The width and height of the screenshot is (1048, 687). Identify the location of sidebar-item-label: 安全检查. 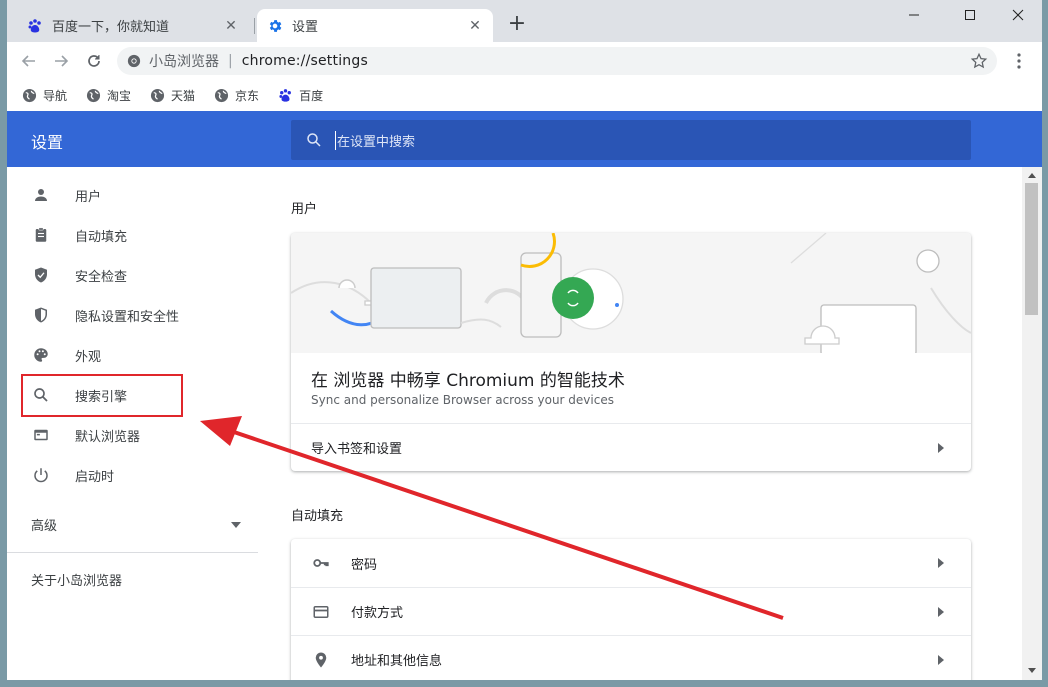
(101, 277).